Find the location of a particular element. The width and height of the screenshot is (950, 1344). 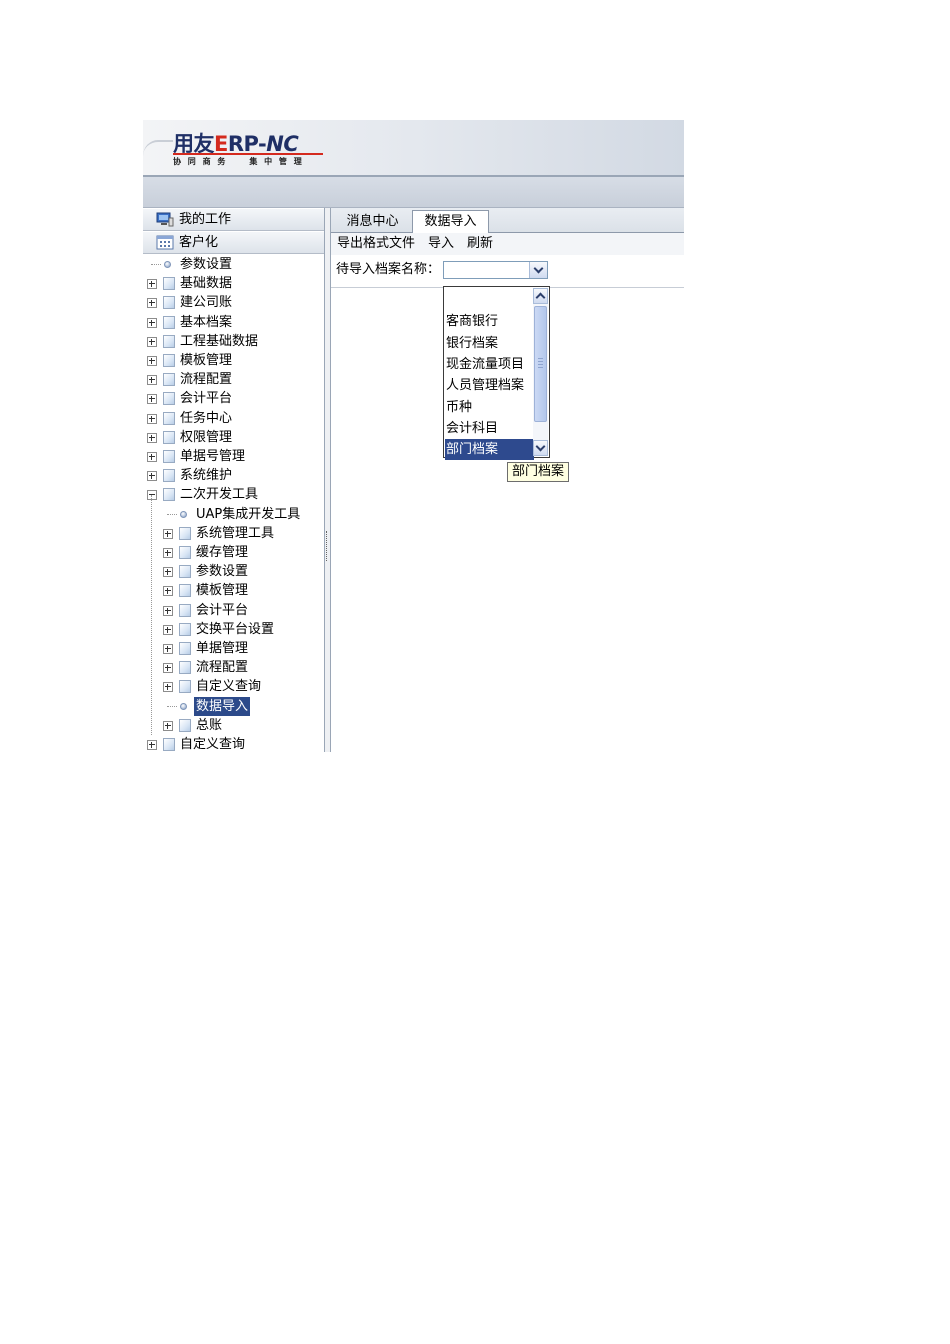

tree-item: 数据导入 is located at coordinates (233, 706).